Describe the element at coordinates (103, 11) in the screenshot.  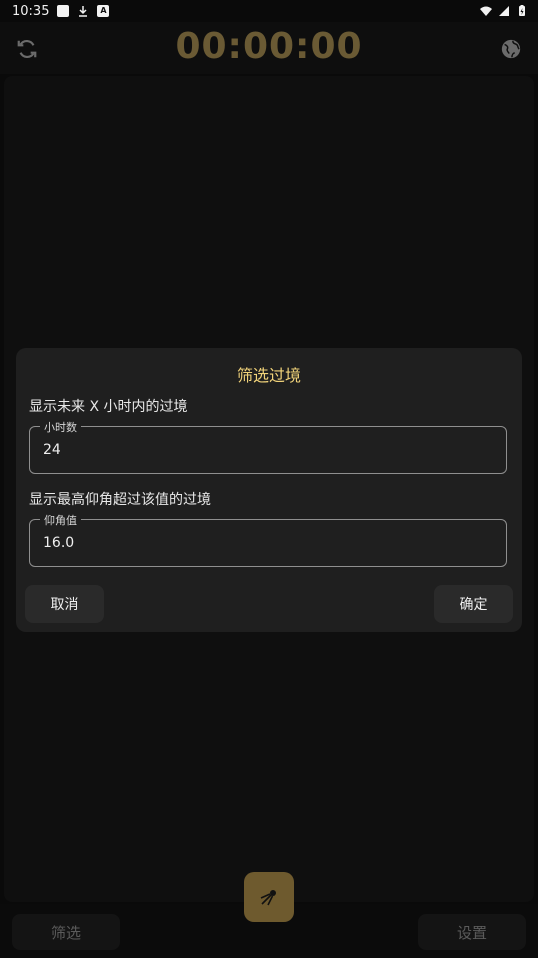
I see `app-notification-icon: A` at that location.